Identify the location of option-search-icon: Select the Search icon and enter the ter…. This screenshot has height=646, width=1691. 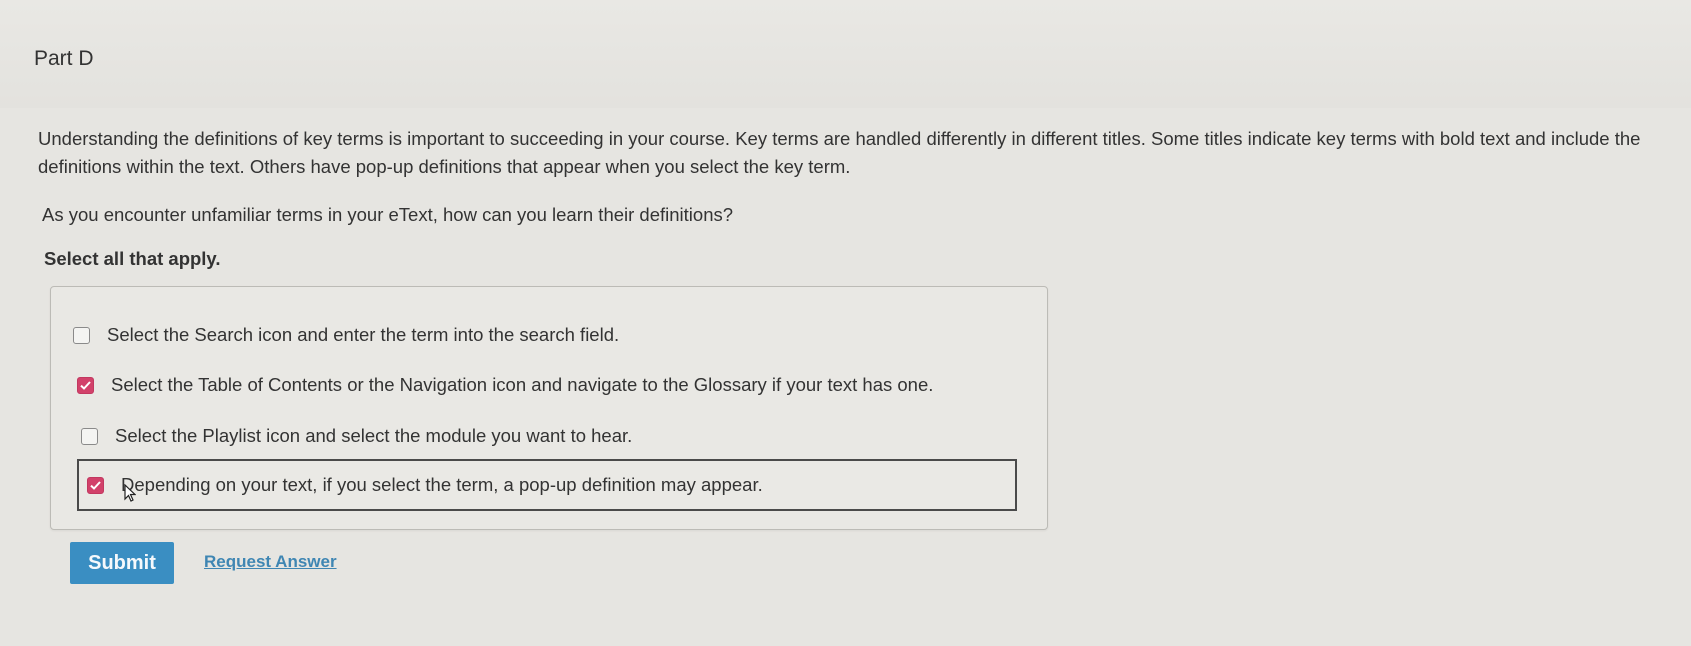
(346, 335).